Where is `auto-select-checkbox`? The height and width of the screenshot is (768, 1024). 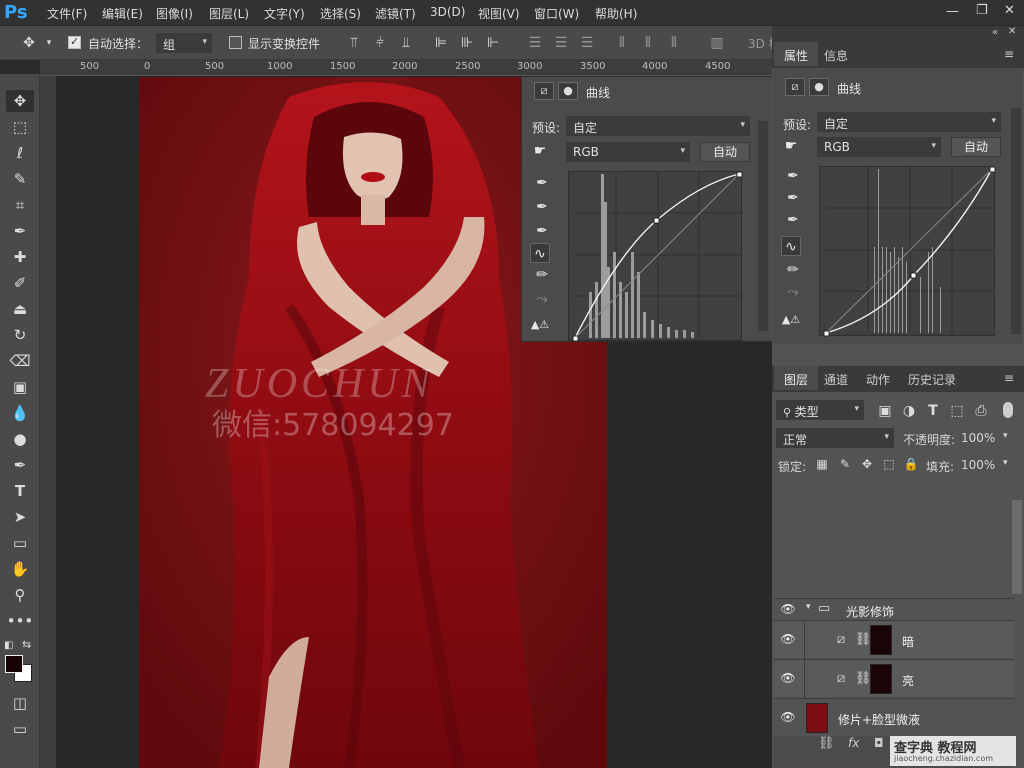 auto-select-checkbox is located at coordinates (74, 42).